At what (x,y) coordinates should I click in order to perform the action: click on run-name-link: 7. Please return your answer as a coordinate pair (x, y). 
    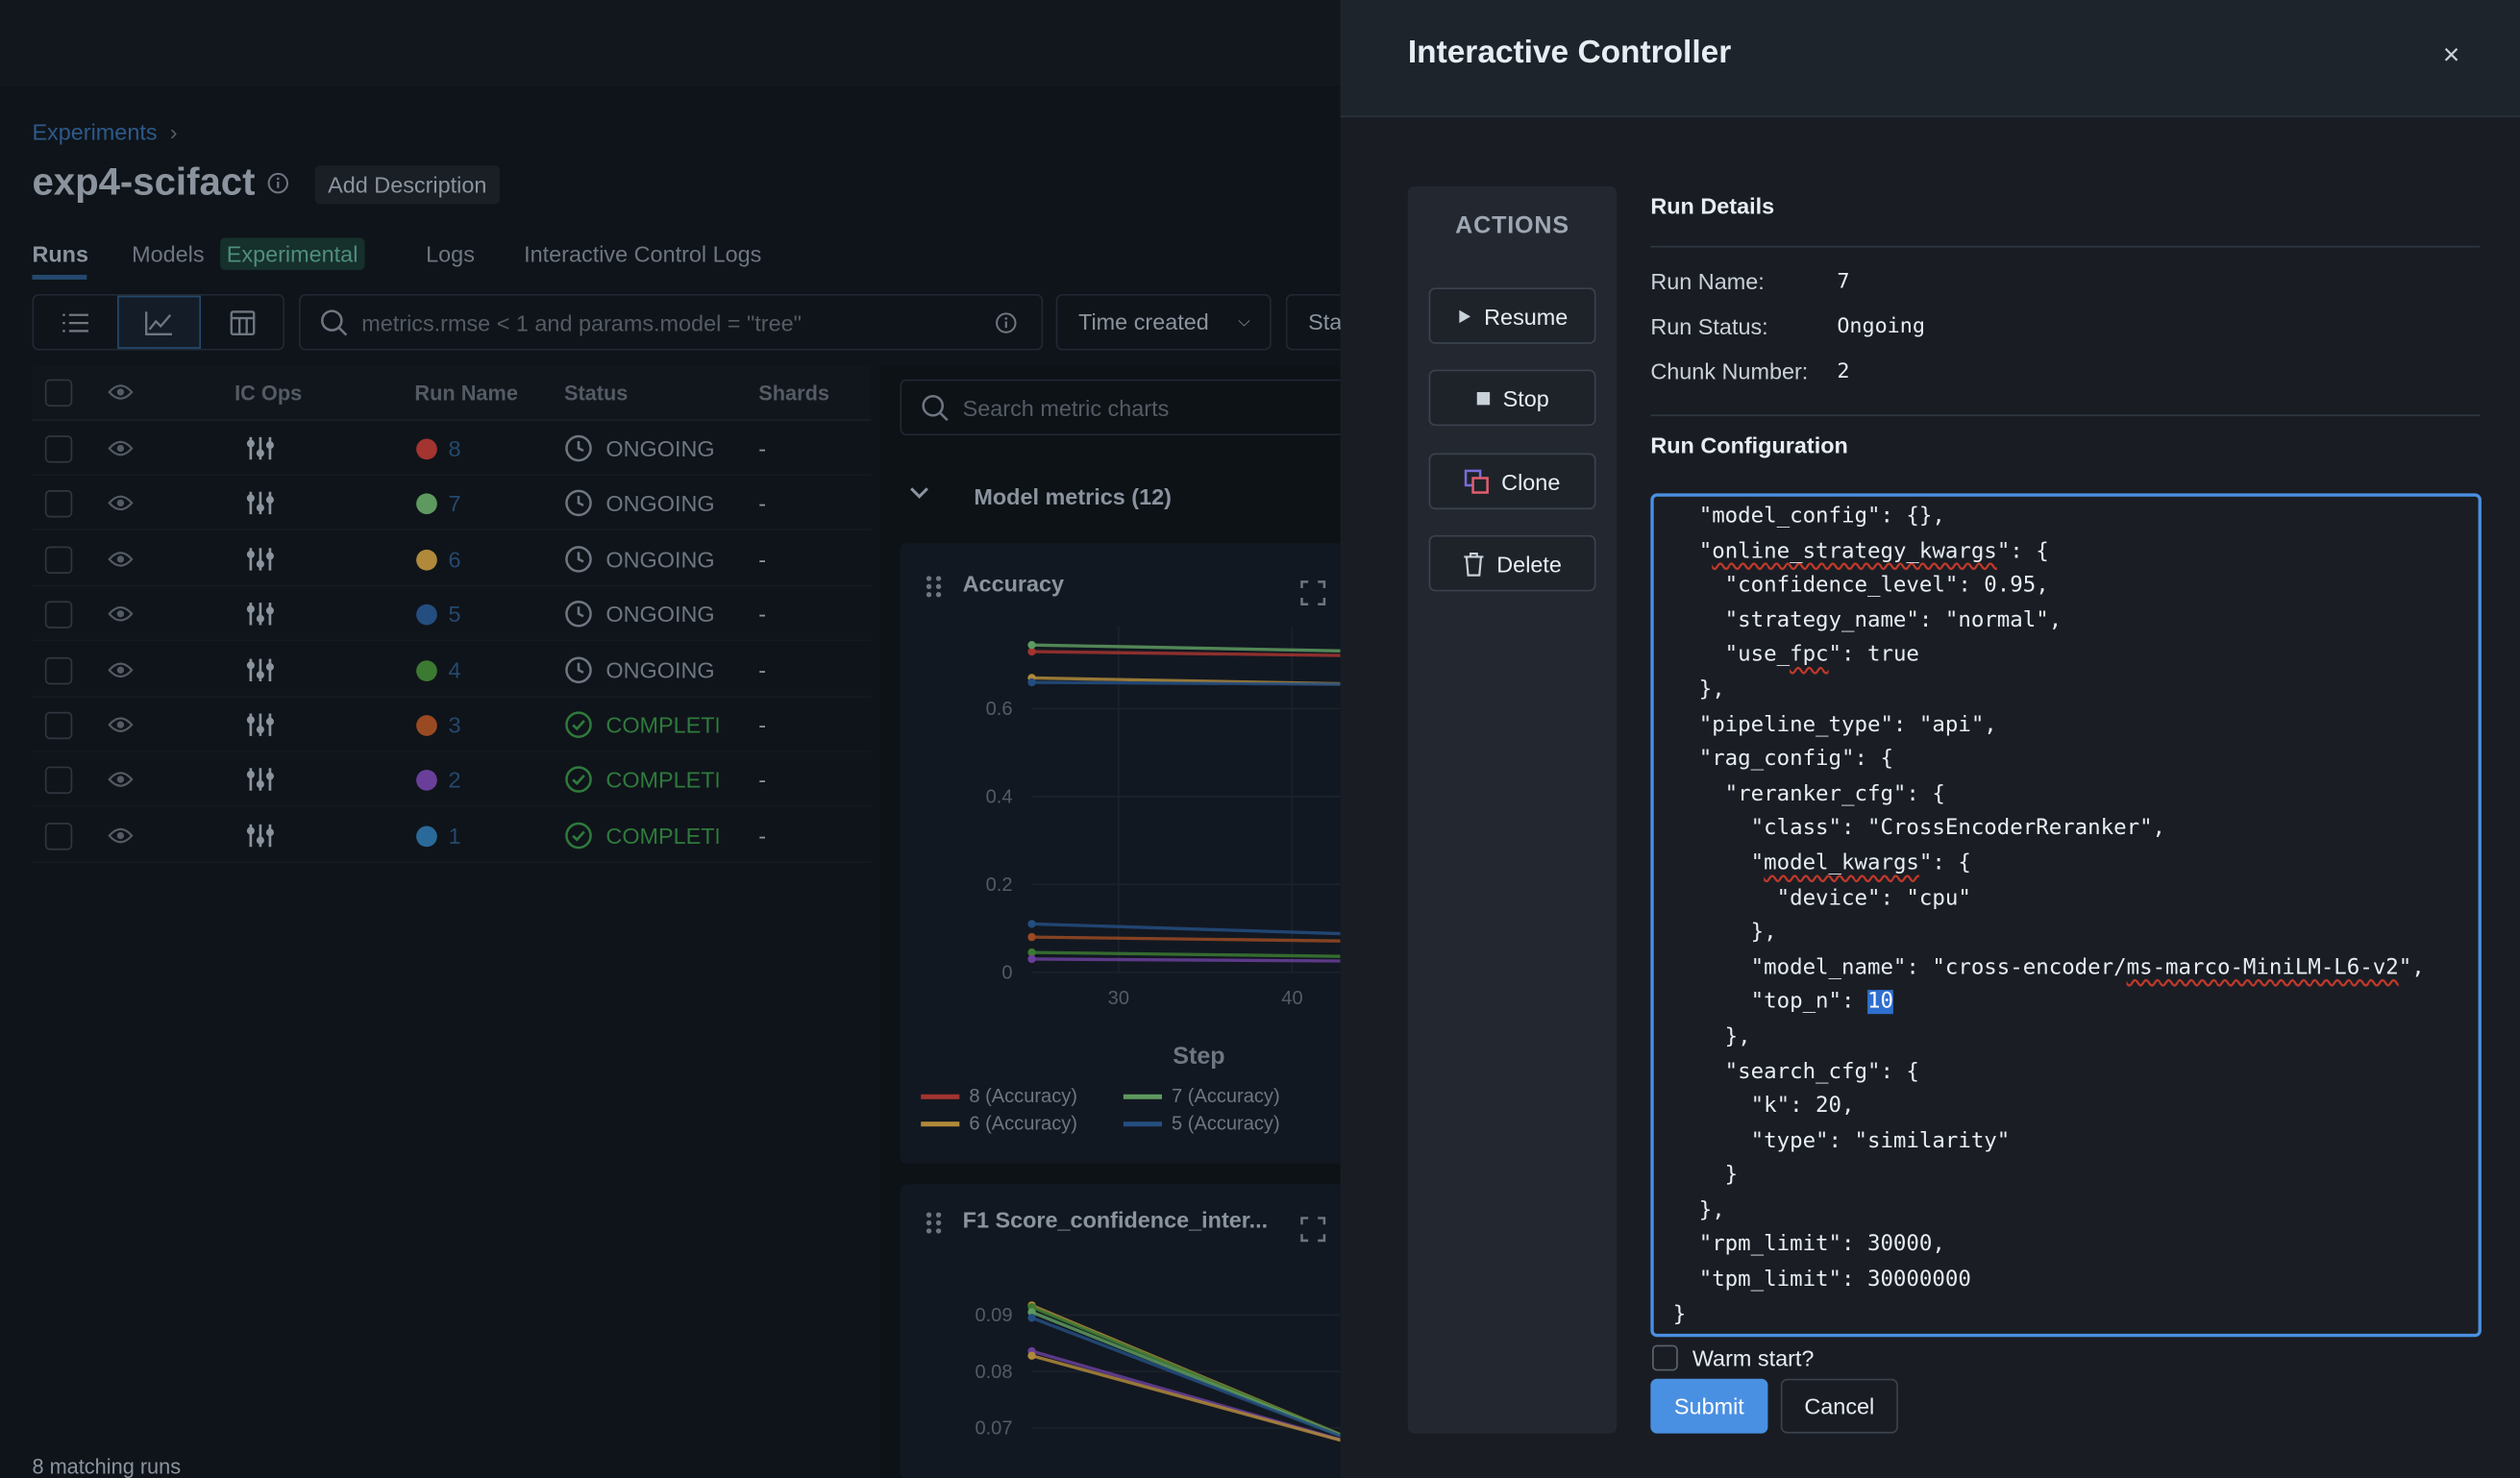
    Looking at the image, I should click on (455, 504).